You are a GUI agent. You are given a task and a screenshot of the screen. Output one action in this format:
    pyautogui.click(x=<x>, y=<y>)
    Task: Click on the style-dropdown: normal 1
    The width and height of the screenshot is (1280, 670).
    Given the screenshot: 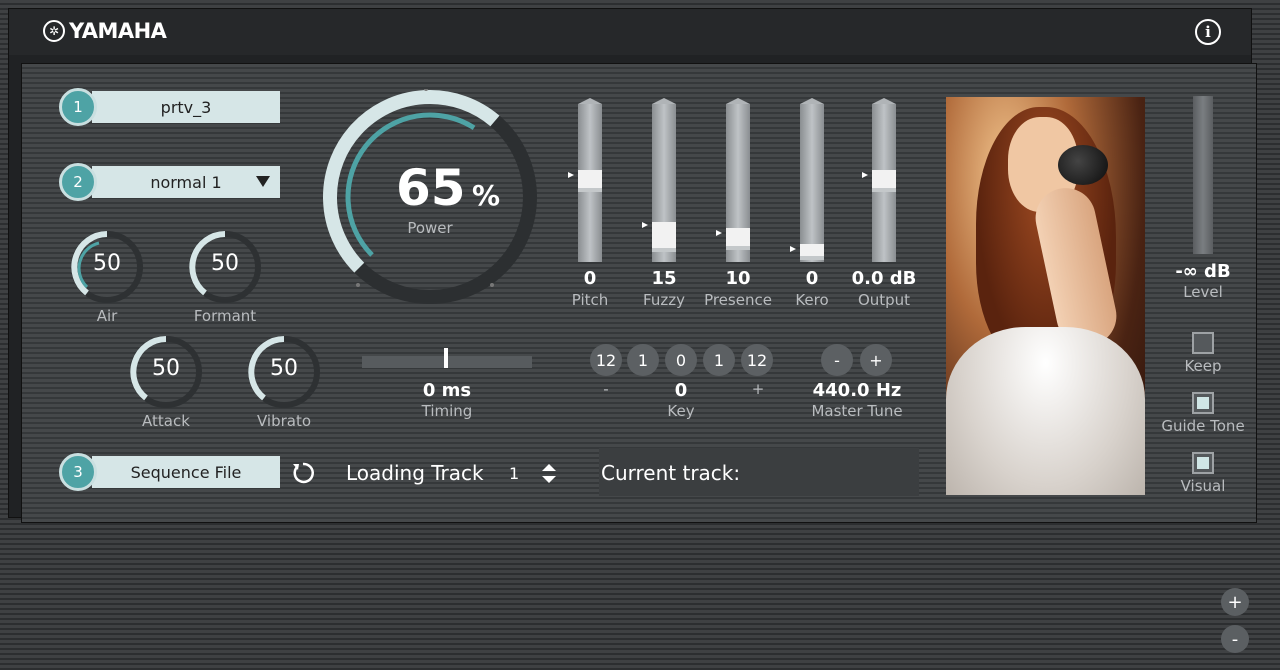 What is the action you would take?
    pyautogui.click(x=186, y=182)
    